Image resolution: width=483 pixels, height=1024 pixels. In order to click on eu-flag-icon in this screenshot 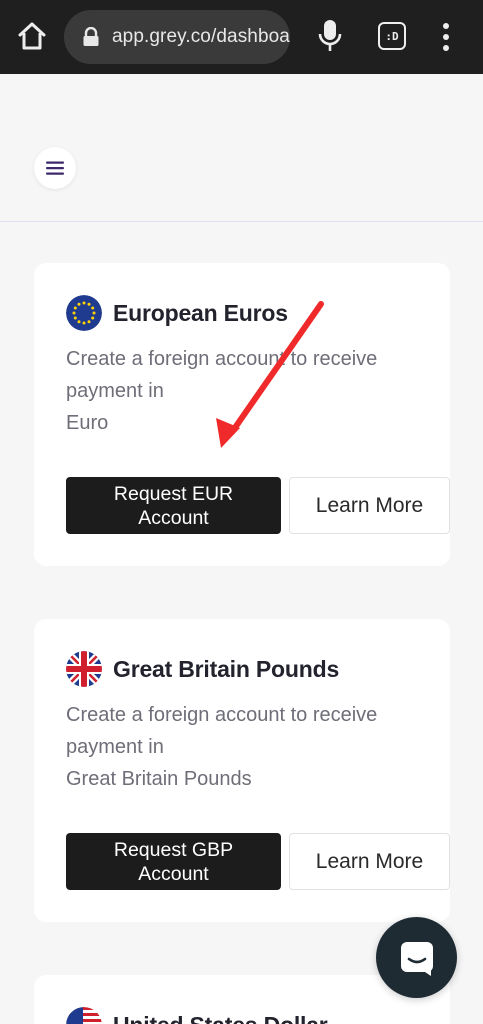, I will do `click(84, 313)`.